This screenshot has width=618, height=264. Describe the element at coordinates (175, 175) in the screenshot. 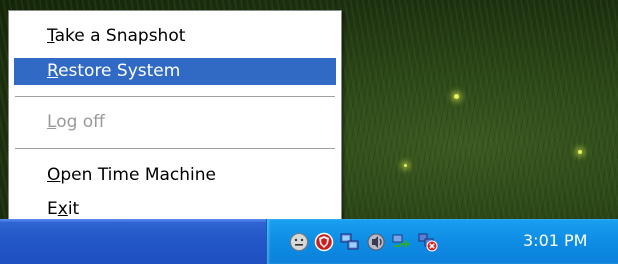

I see `menu-item-open-time-machine: Open Time Machine` at that location.